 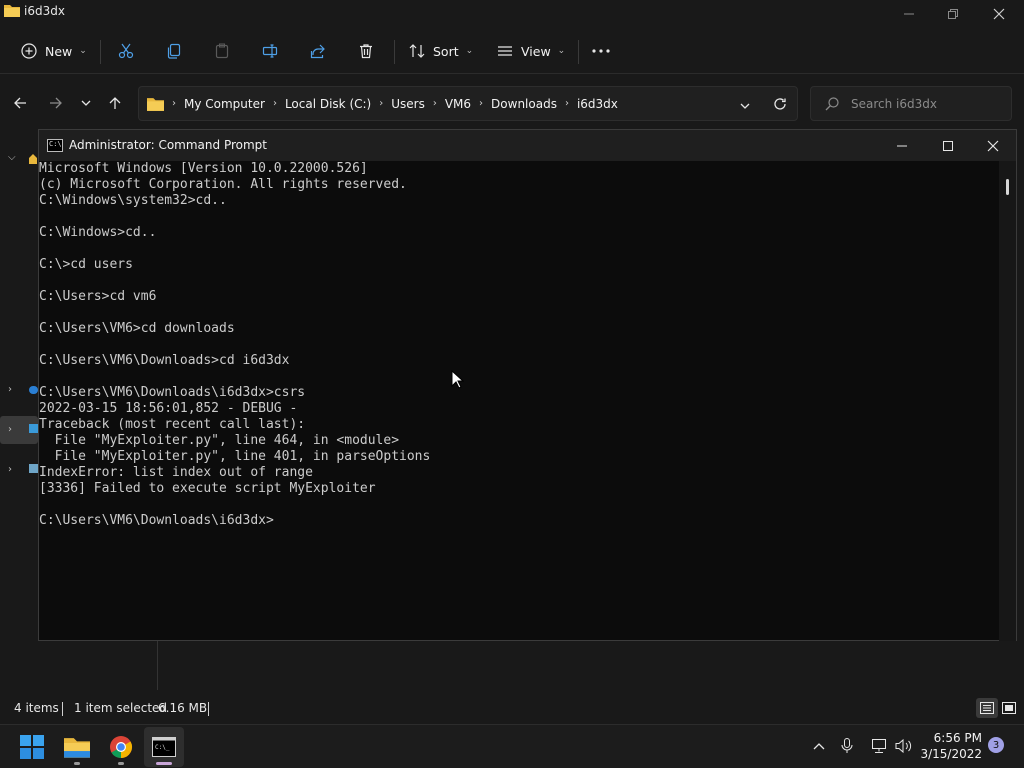 What do you see at coordinates (536, 51) in the screenshot?
I see `view-label: View` at bounding box center [536, 51].